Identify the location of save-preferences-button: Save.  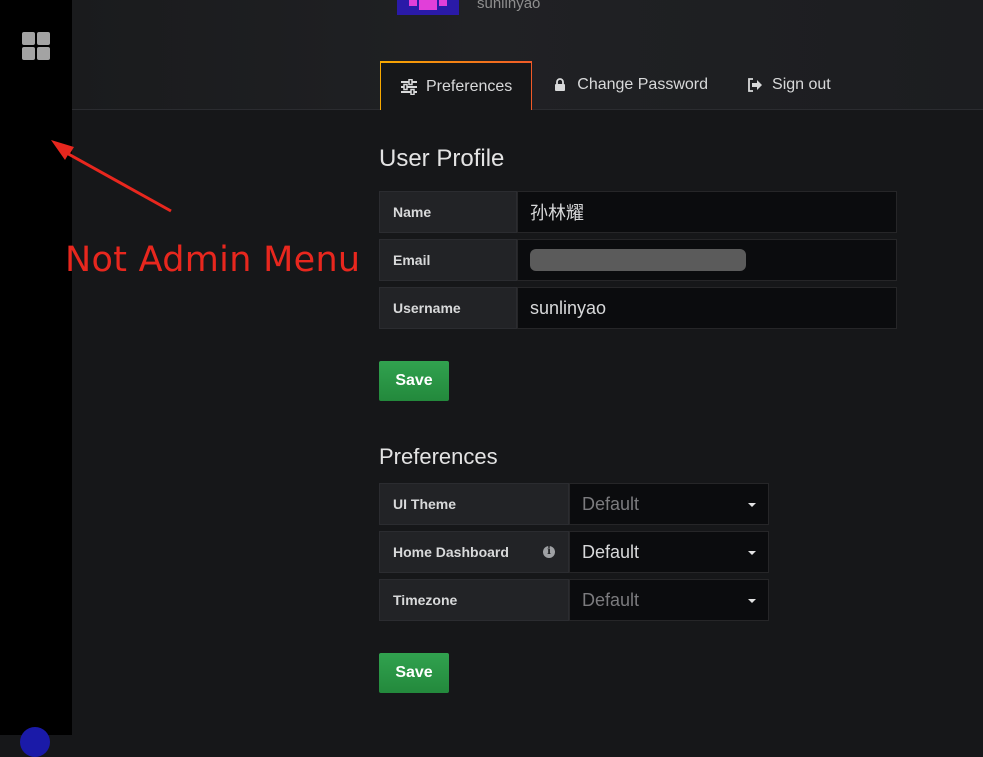
(414, 673).